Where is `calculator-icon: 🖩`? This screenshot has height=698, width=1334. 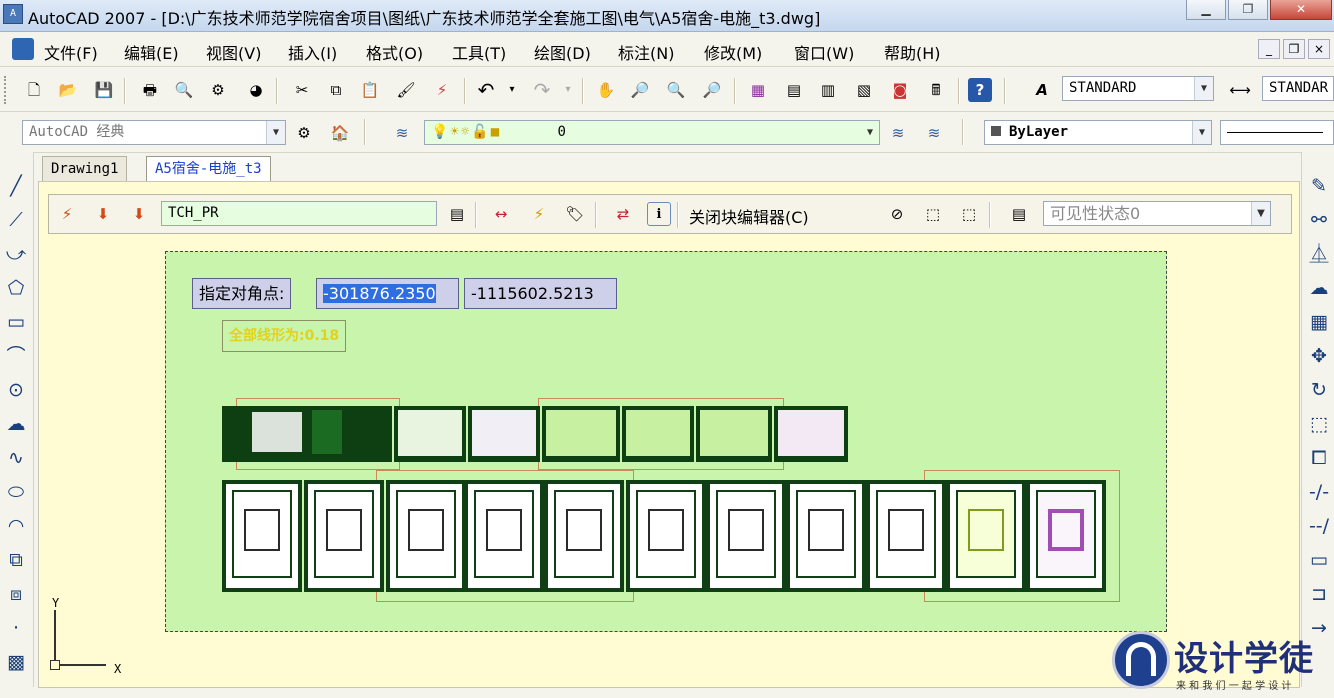 calculator-icon: 🖩 is located at coordinates (936, 90).